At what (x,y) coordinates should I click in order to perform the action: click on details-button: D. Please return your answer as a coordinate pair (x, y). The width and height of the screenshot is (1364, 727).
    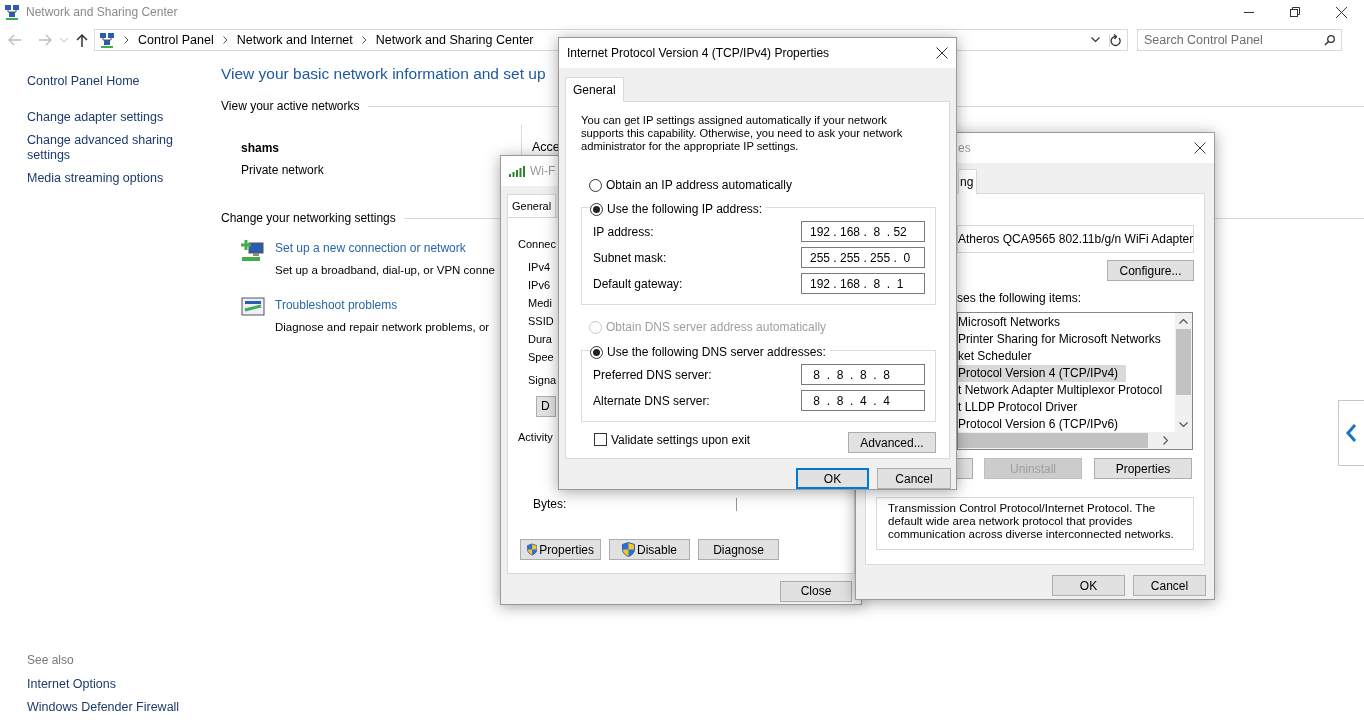
    Looking at the image, I should click on (546, 406).